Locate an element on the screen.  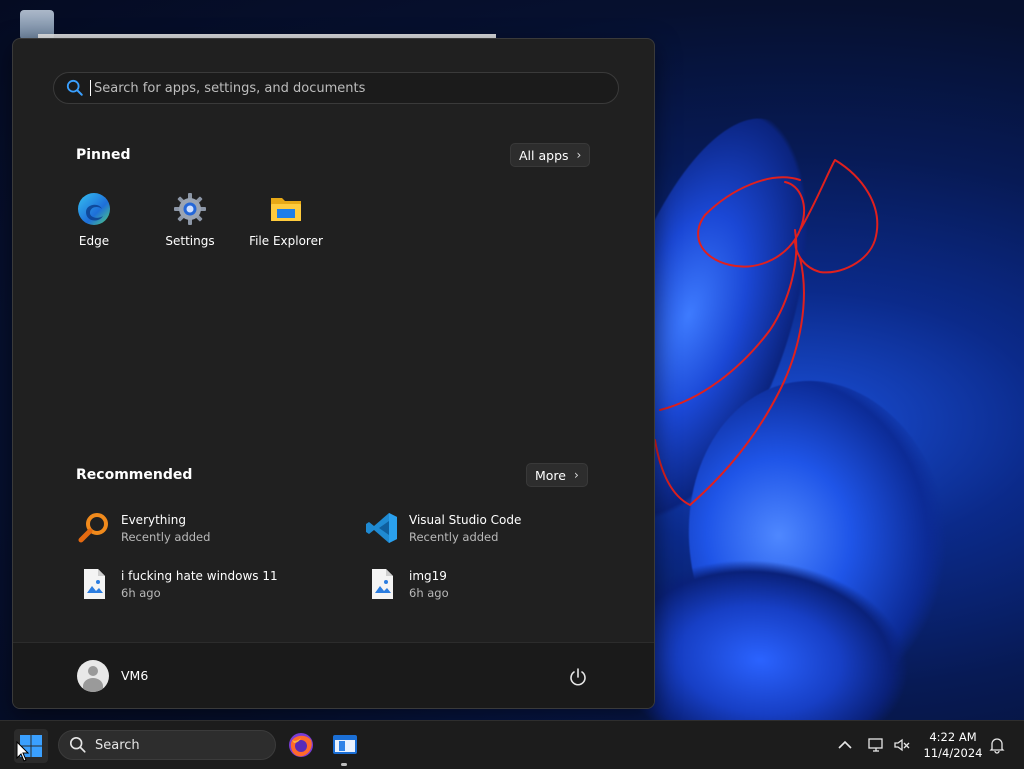
user-name: VM6 is located at coordinates (134, 675).